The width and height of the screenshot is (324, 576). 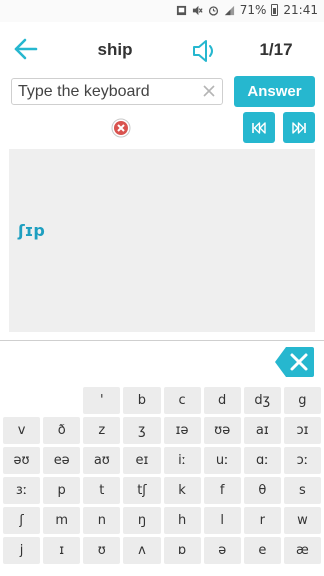 What do you see at coordinates (274, 91) in the screenshot?
I see `answer-button: Answer` at bounding box center [274, 91].